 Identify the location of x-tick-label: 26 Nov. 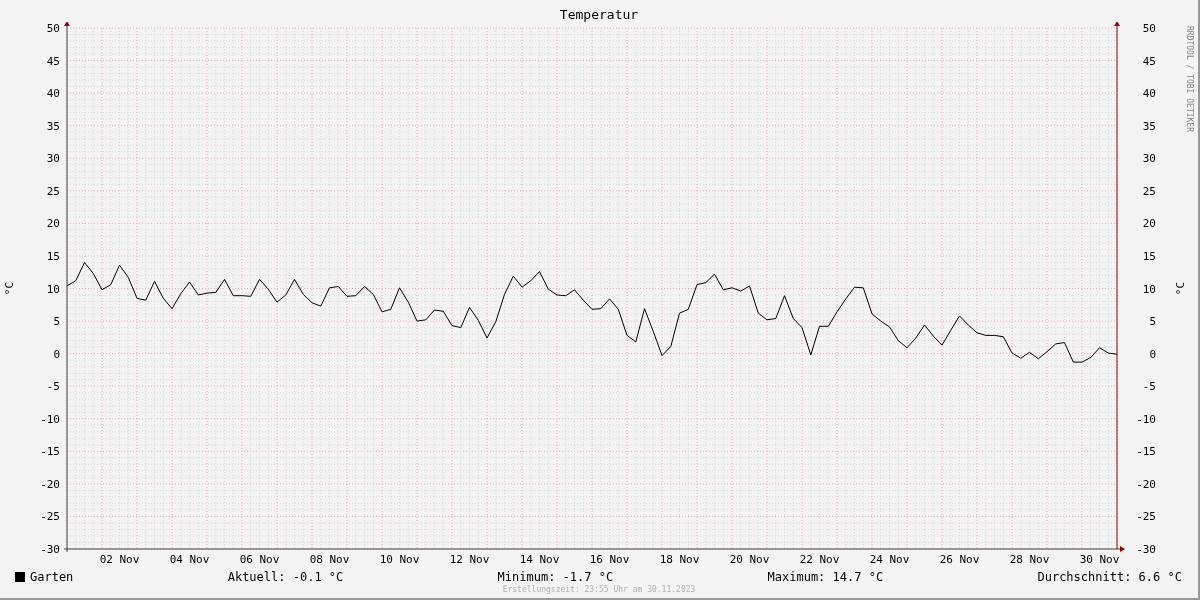
(959, 559).